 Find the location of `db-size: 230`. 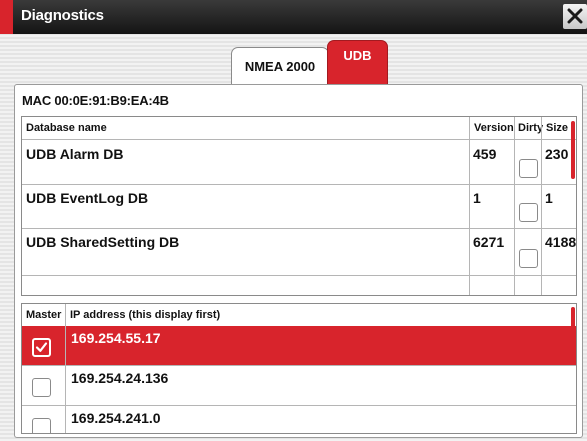

db-size: 230 is located at coordinates (557, 154).